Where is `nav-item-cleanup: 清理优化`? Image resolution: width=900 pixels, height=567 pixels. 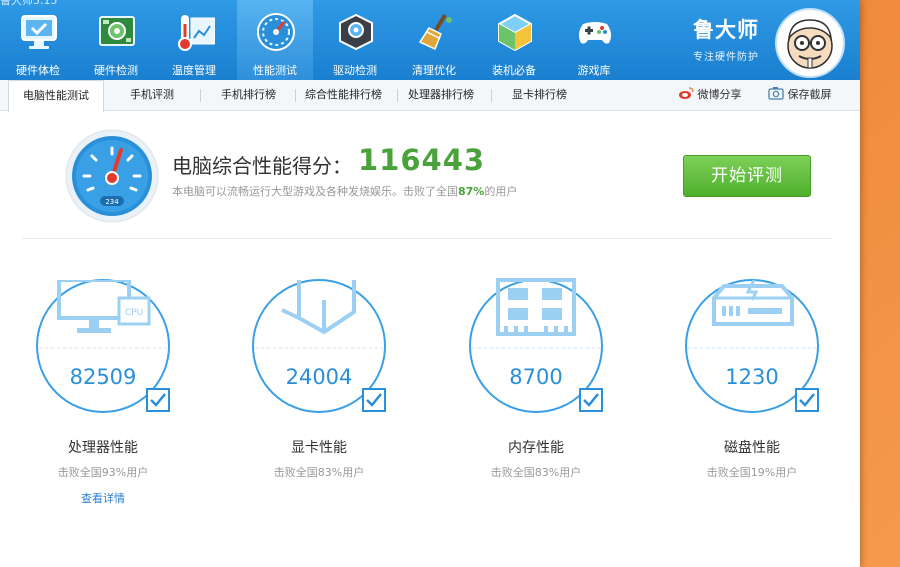 nav-item-cleanup: 清理优化 is located at coordinates (434, 40).